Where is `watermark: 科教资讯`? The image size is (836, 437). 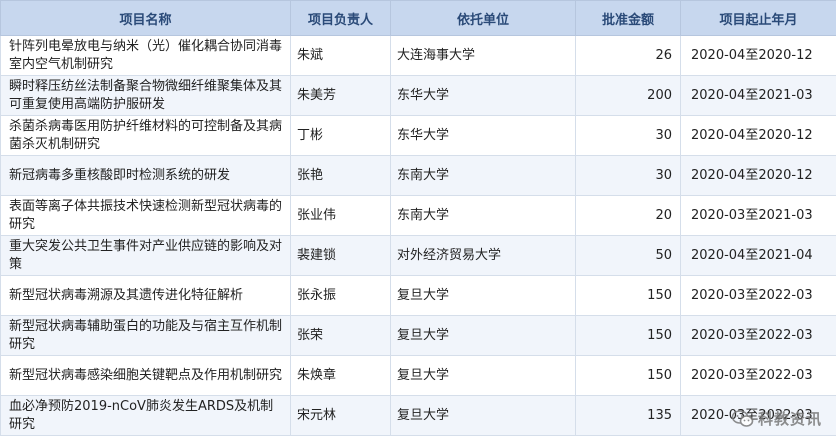 watermark: 科教资讯 is located at coordinates (776, 418).